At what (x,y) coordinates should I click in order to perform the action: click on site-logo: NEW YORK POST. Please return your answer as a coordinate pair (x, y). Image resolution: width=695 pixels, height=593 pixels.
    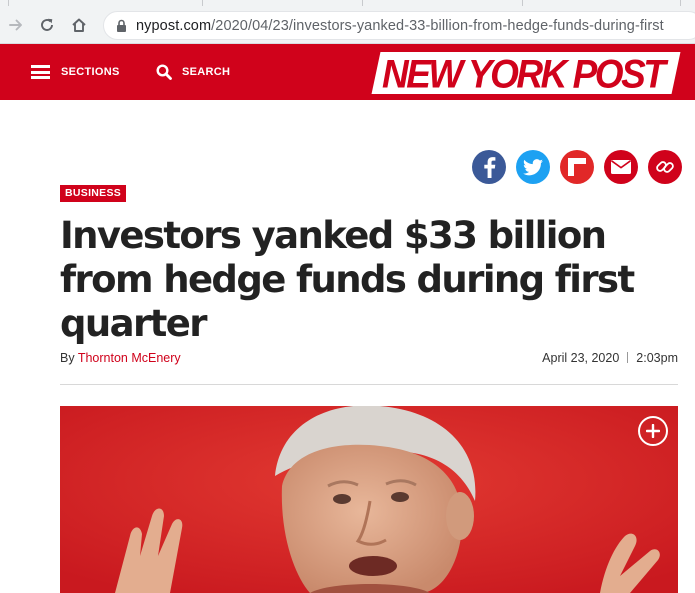
    Looking at the image, I should click on (526, 74).